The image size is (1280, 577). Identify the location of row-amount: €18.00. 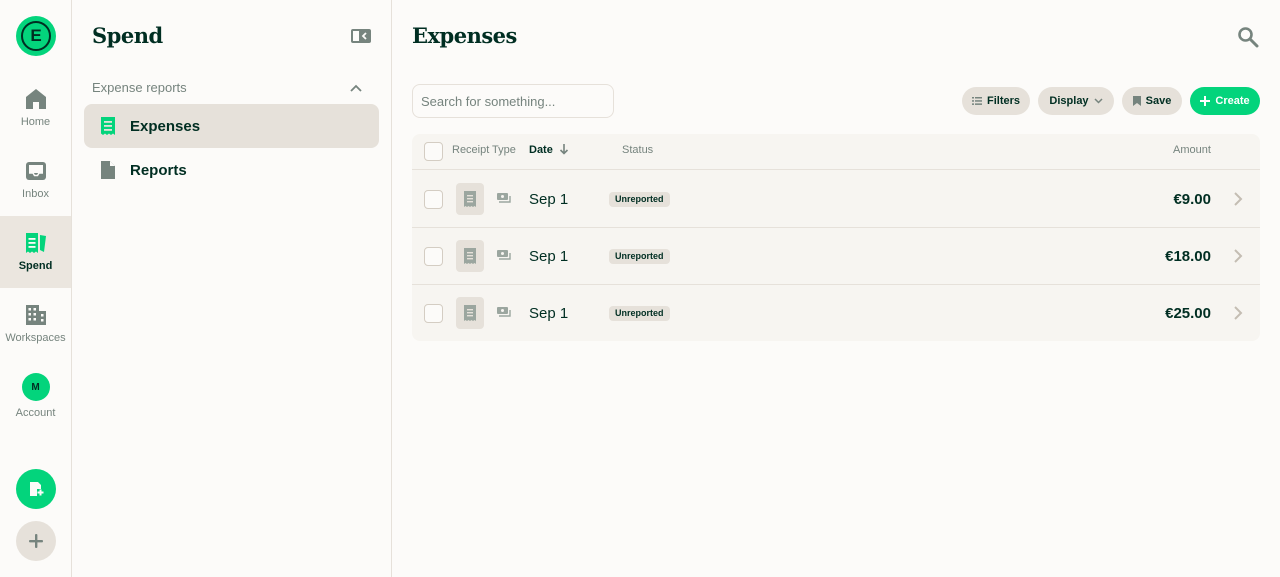
(1188, 256).